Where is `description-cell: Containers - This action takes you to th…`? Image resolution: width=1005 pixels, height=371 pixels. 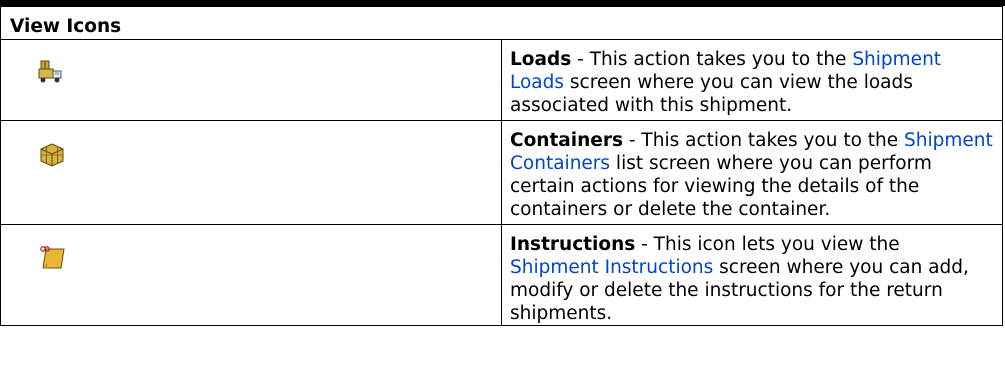 description-cell: Containers - This action takes you to th… is located at coordinates (752, 172).